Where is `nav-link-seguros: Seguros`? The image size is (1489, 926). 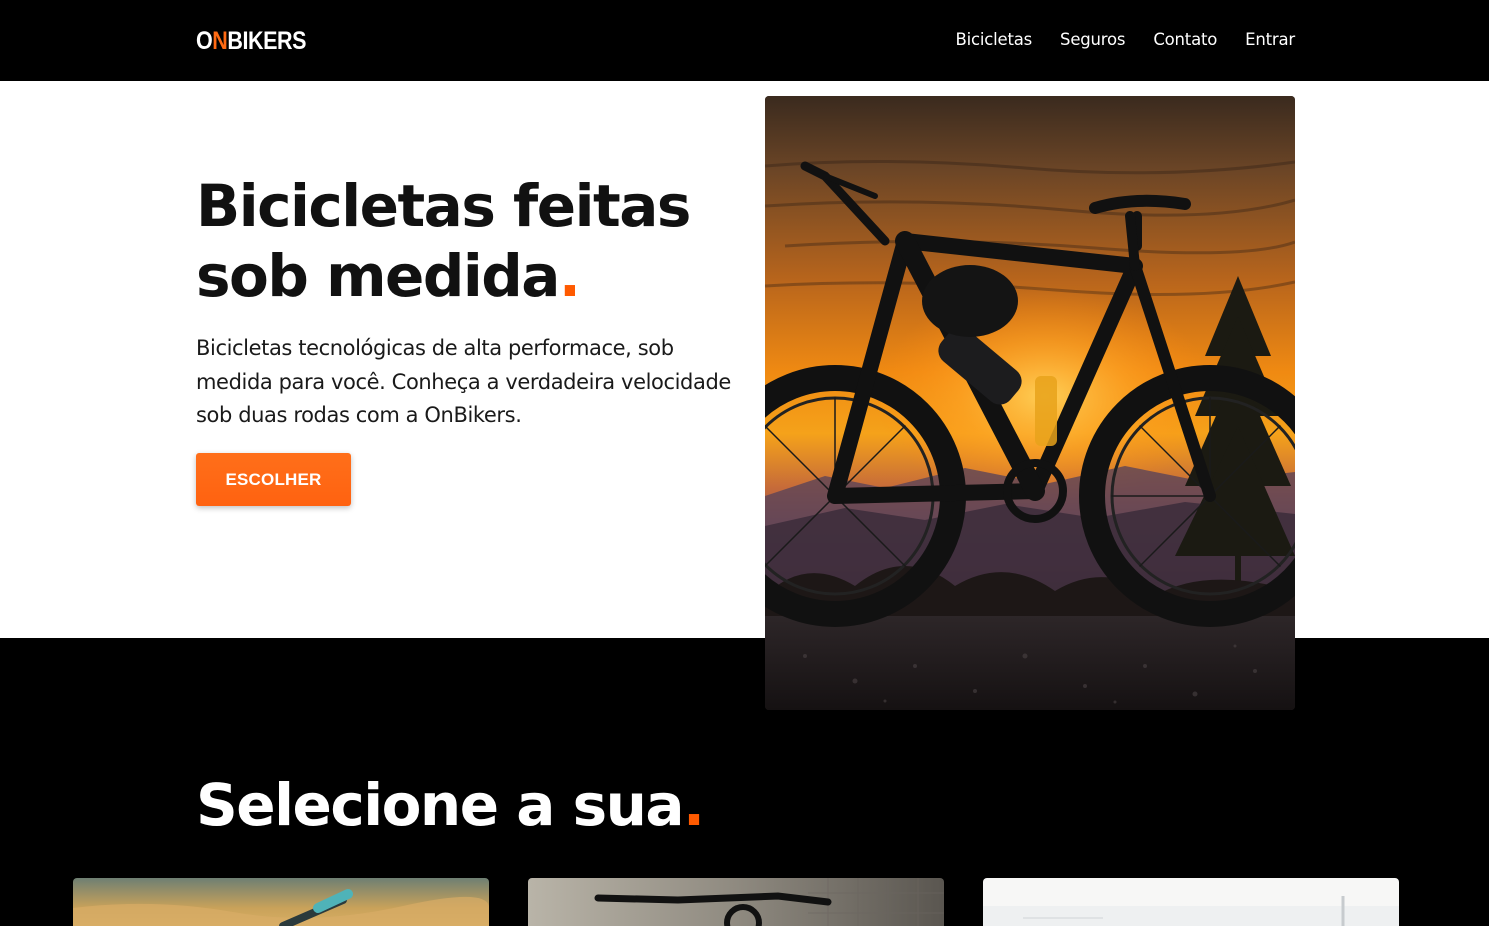
nav-link-seguros: Seguros is located at coordinates (1092, 40).